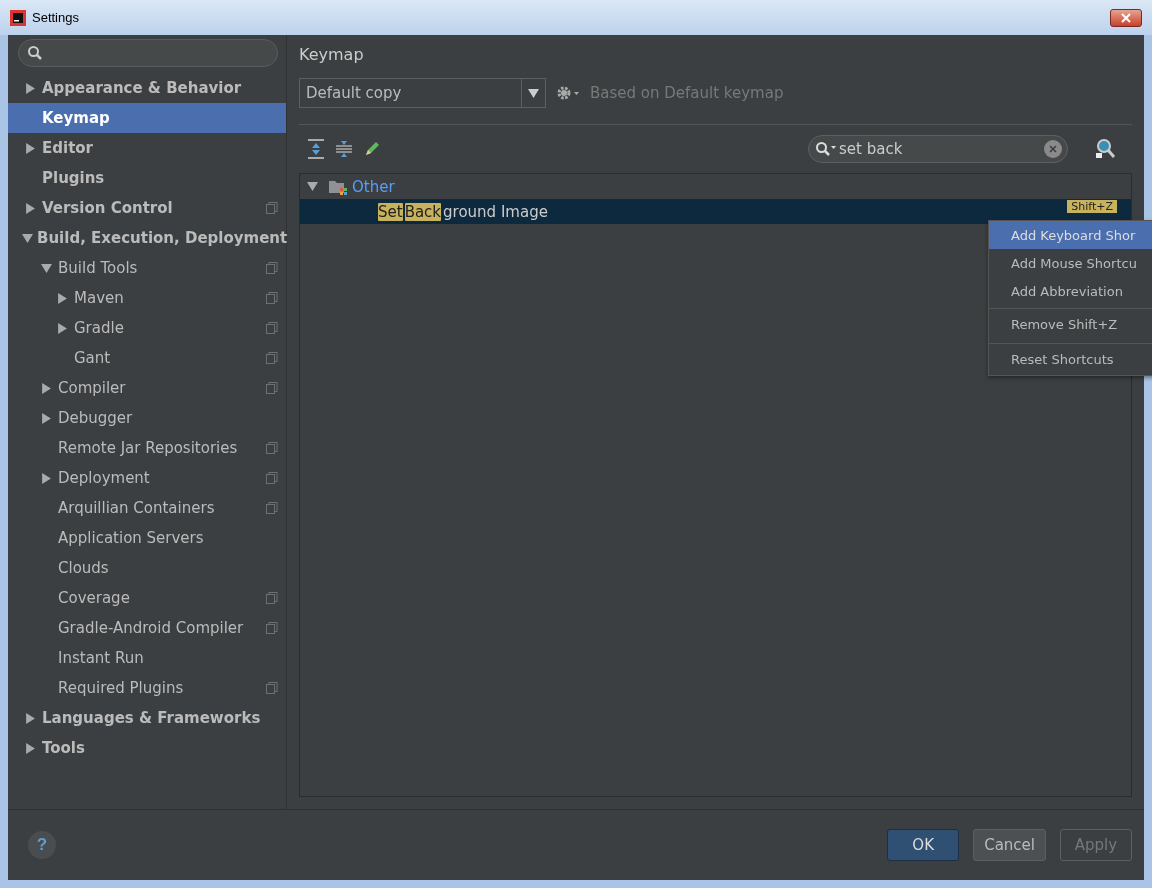  Describe the element at coordinates (1070, 263) in the screenshot. I see `menu-item: Add Mouse Shortcu` at that location.